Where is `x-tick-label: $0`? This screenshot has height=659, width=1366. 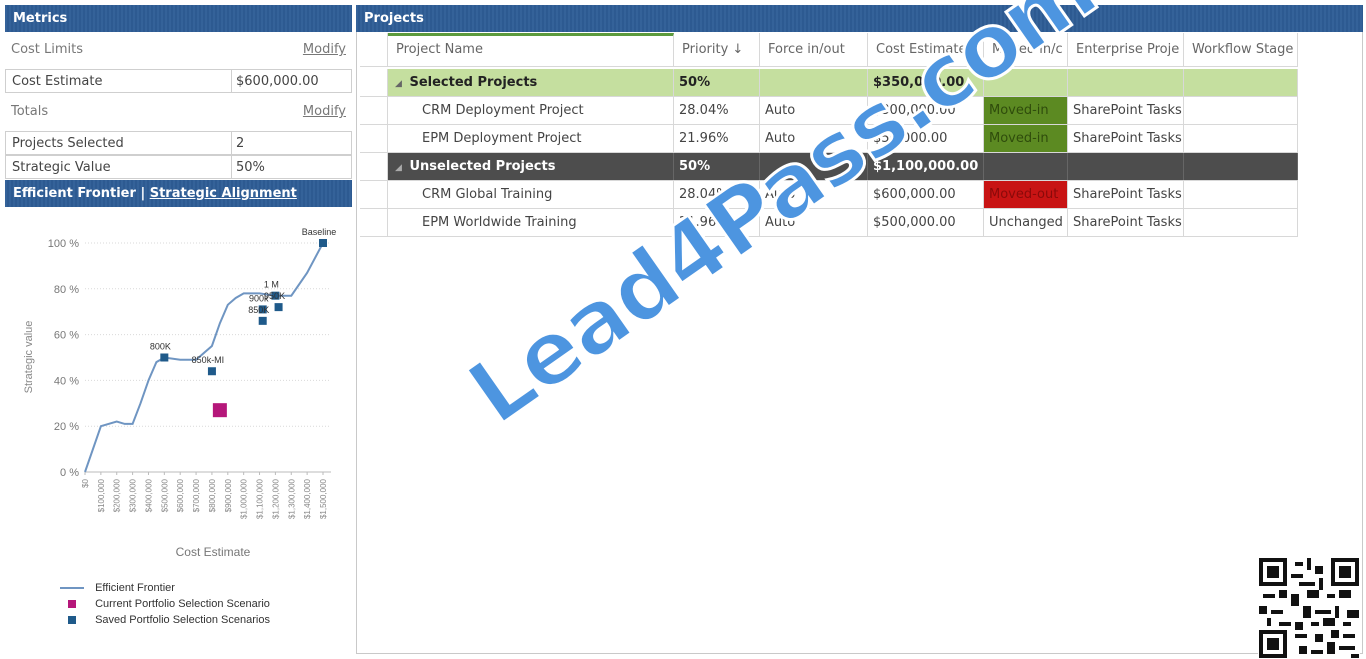 x-tick-label: $0 is located at coordinates (85, 482).